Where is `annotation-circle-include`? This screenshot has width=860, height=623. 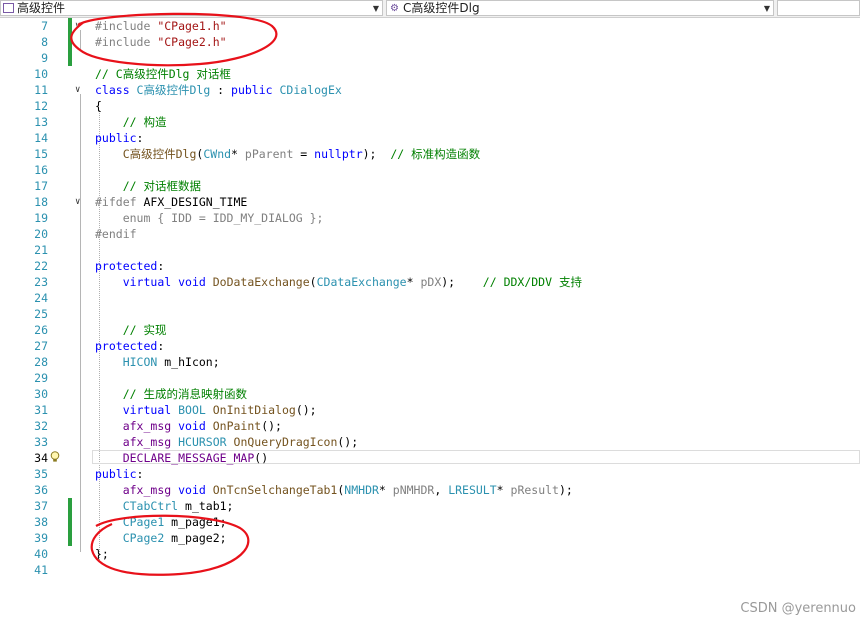 annotation-circle-include is located at coordinates (174, 39).